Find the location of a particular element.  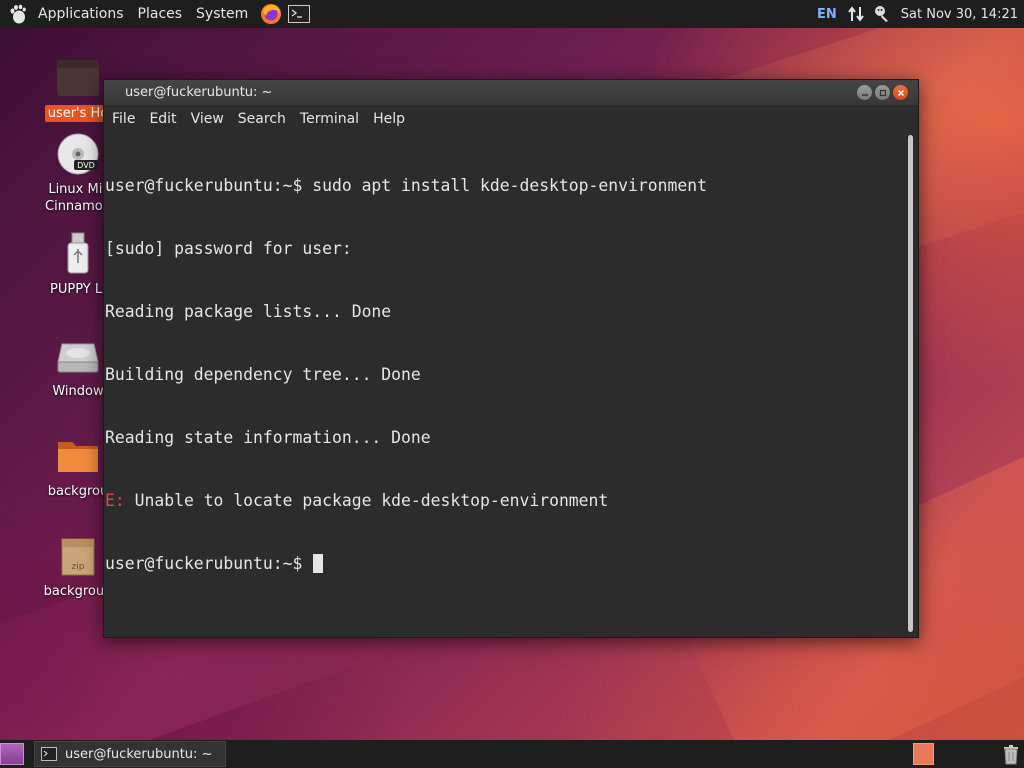

taskbar-terminal-button: user@fuckerubuntu: ~ is located at coordinates (130, 754).